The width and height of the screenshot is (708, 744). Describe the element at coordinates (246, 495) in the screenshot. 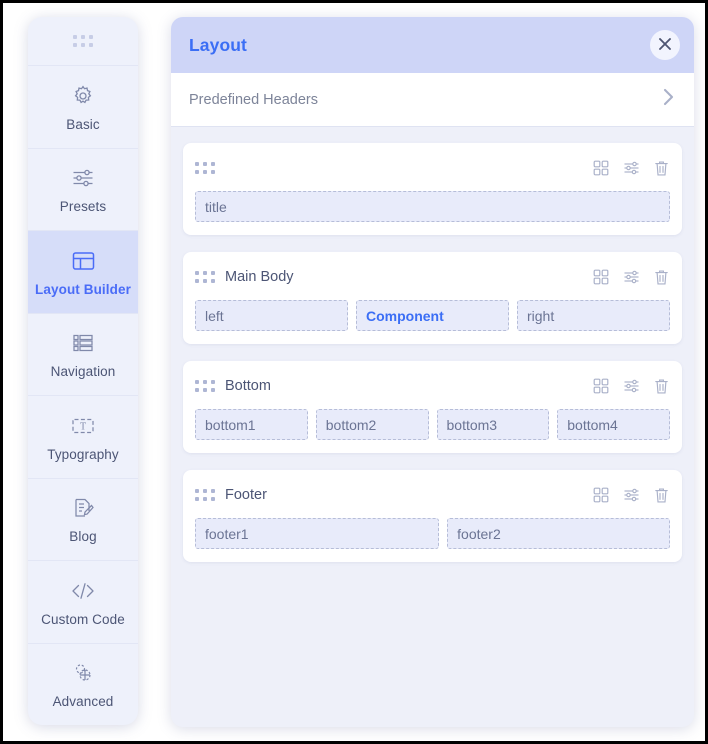

I see `row-name: Footer` at that location.